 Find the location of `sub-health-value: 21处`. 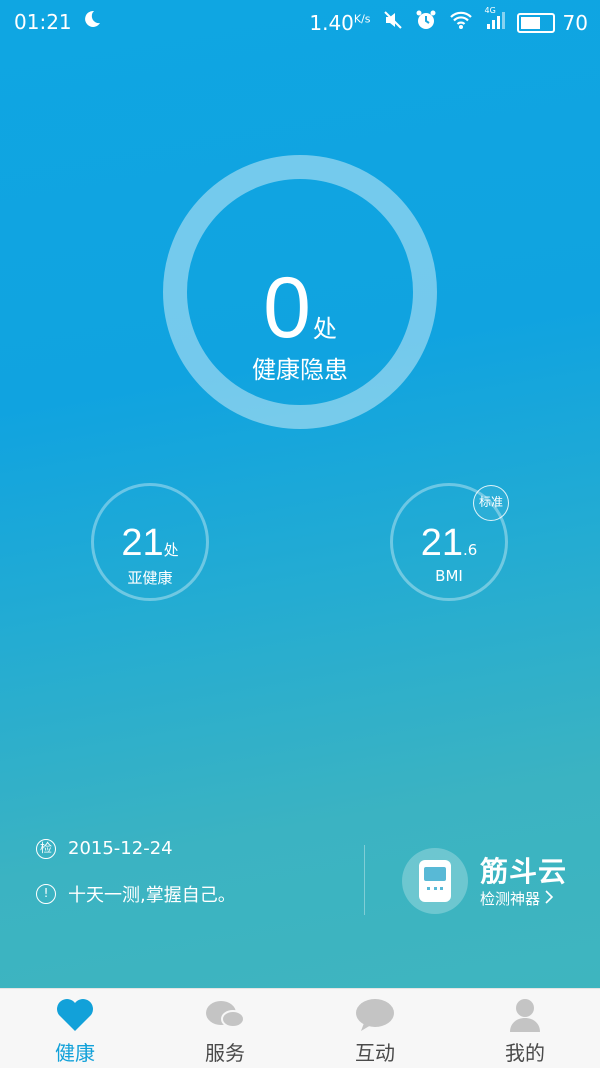

sub-health-value: 21处 is located at coordinates (150, 543).